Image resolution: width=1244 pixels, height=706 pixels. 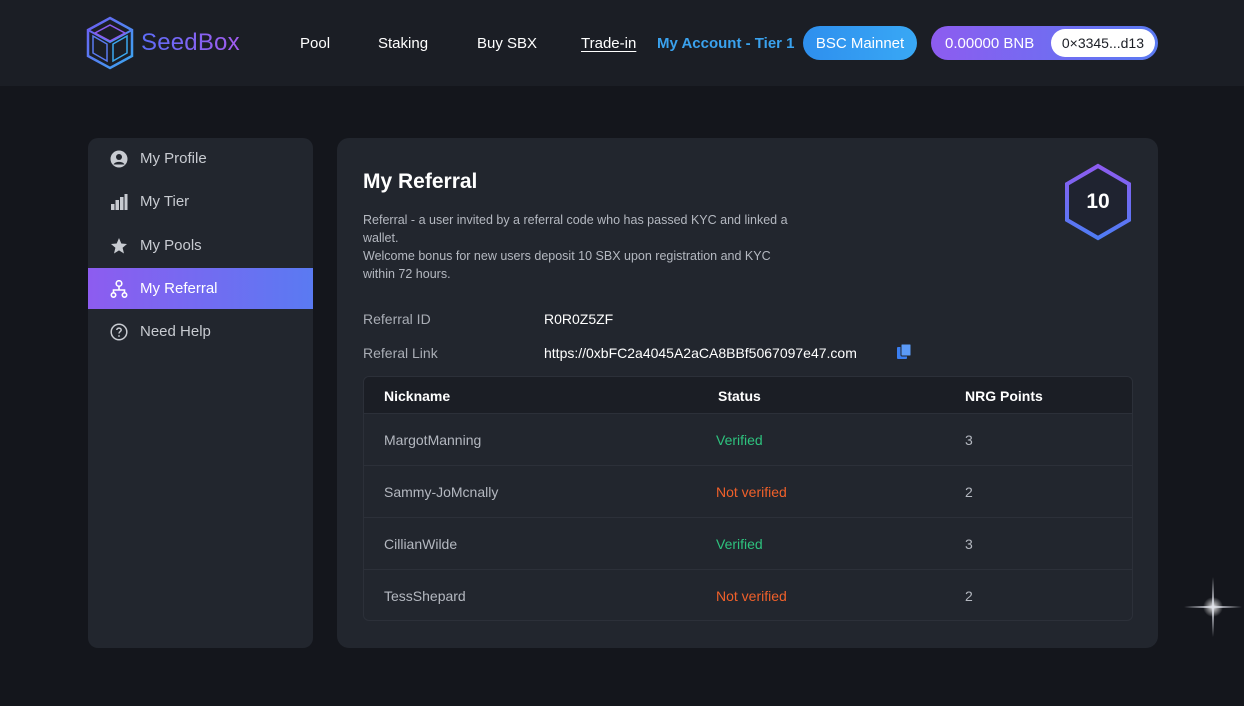 I want to click on logo: SeedBox, so click(x=162, y=43).